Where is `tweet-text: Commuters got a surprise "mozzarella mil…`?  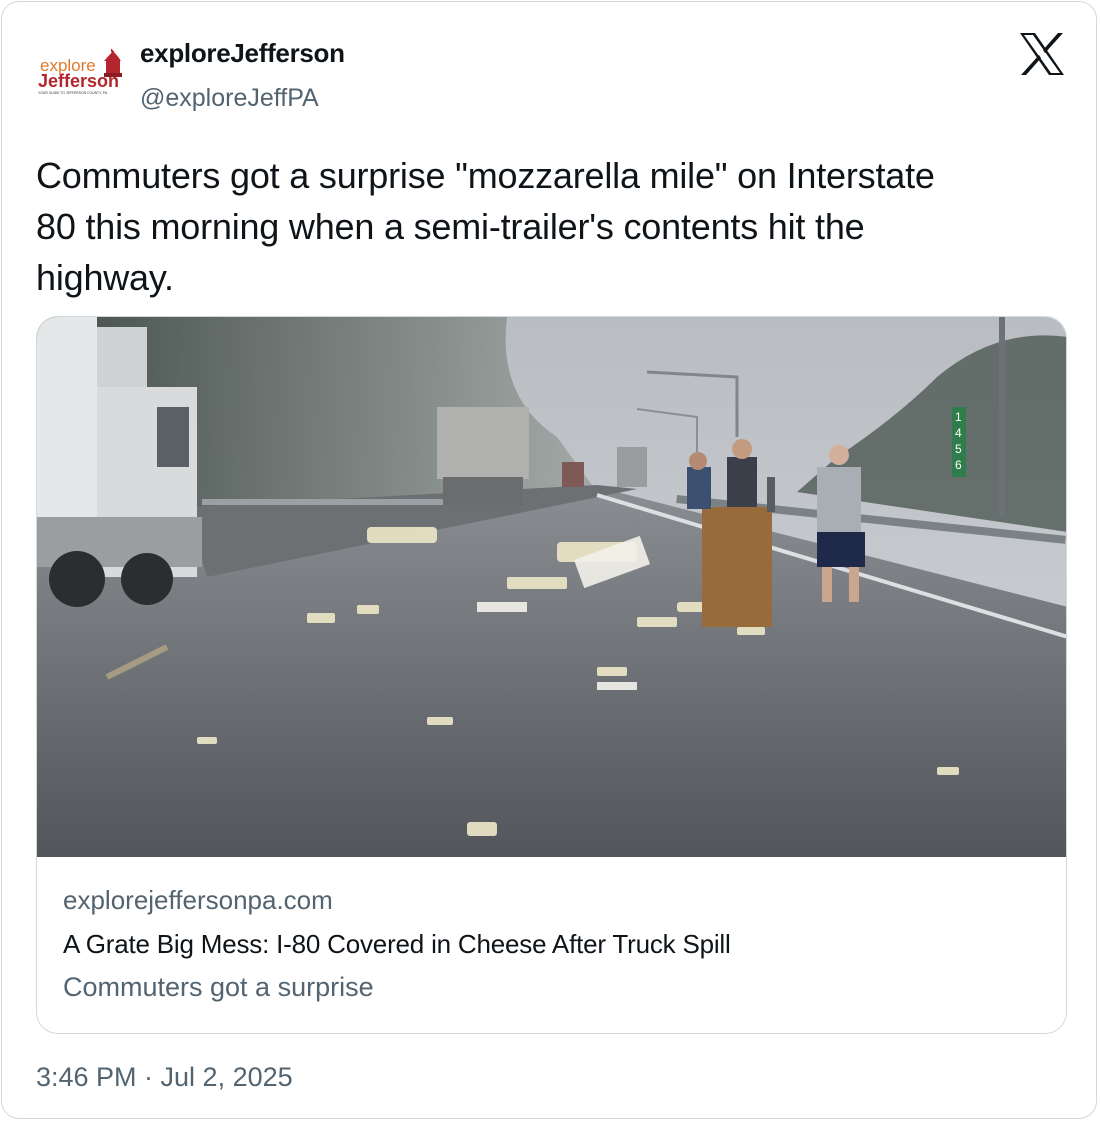 tweet-text: Commuters got a surprise "mozzarella mil… is located at coordinates (485, 226).